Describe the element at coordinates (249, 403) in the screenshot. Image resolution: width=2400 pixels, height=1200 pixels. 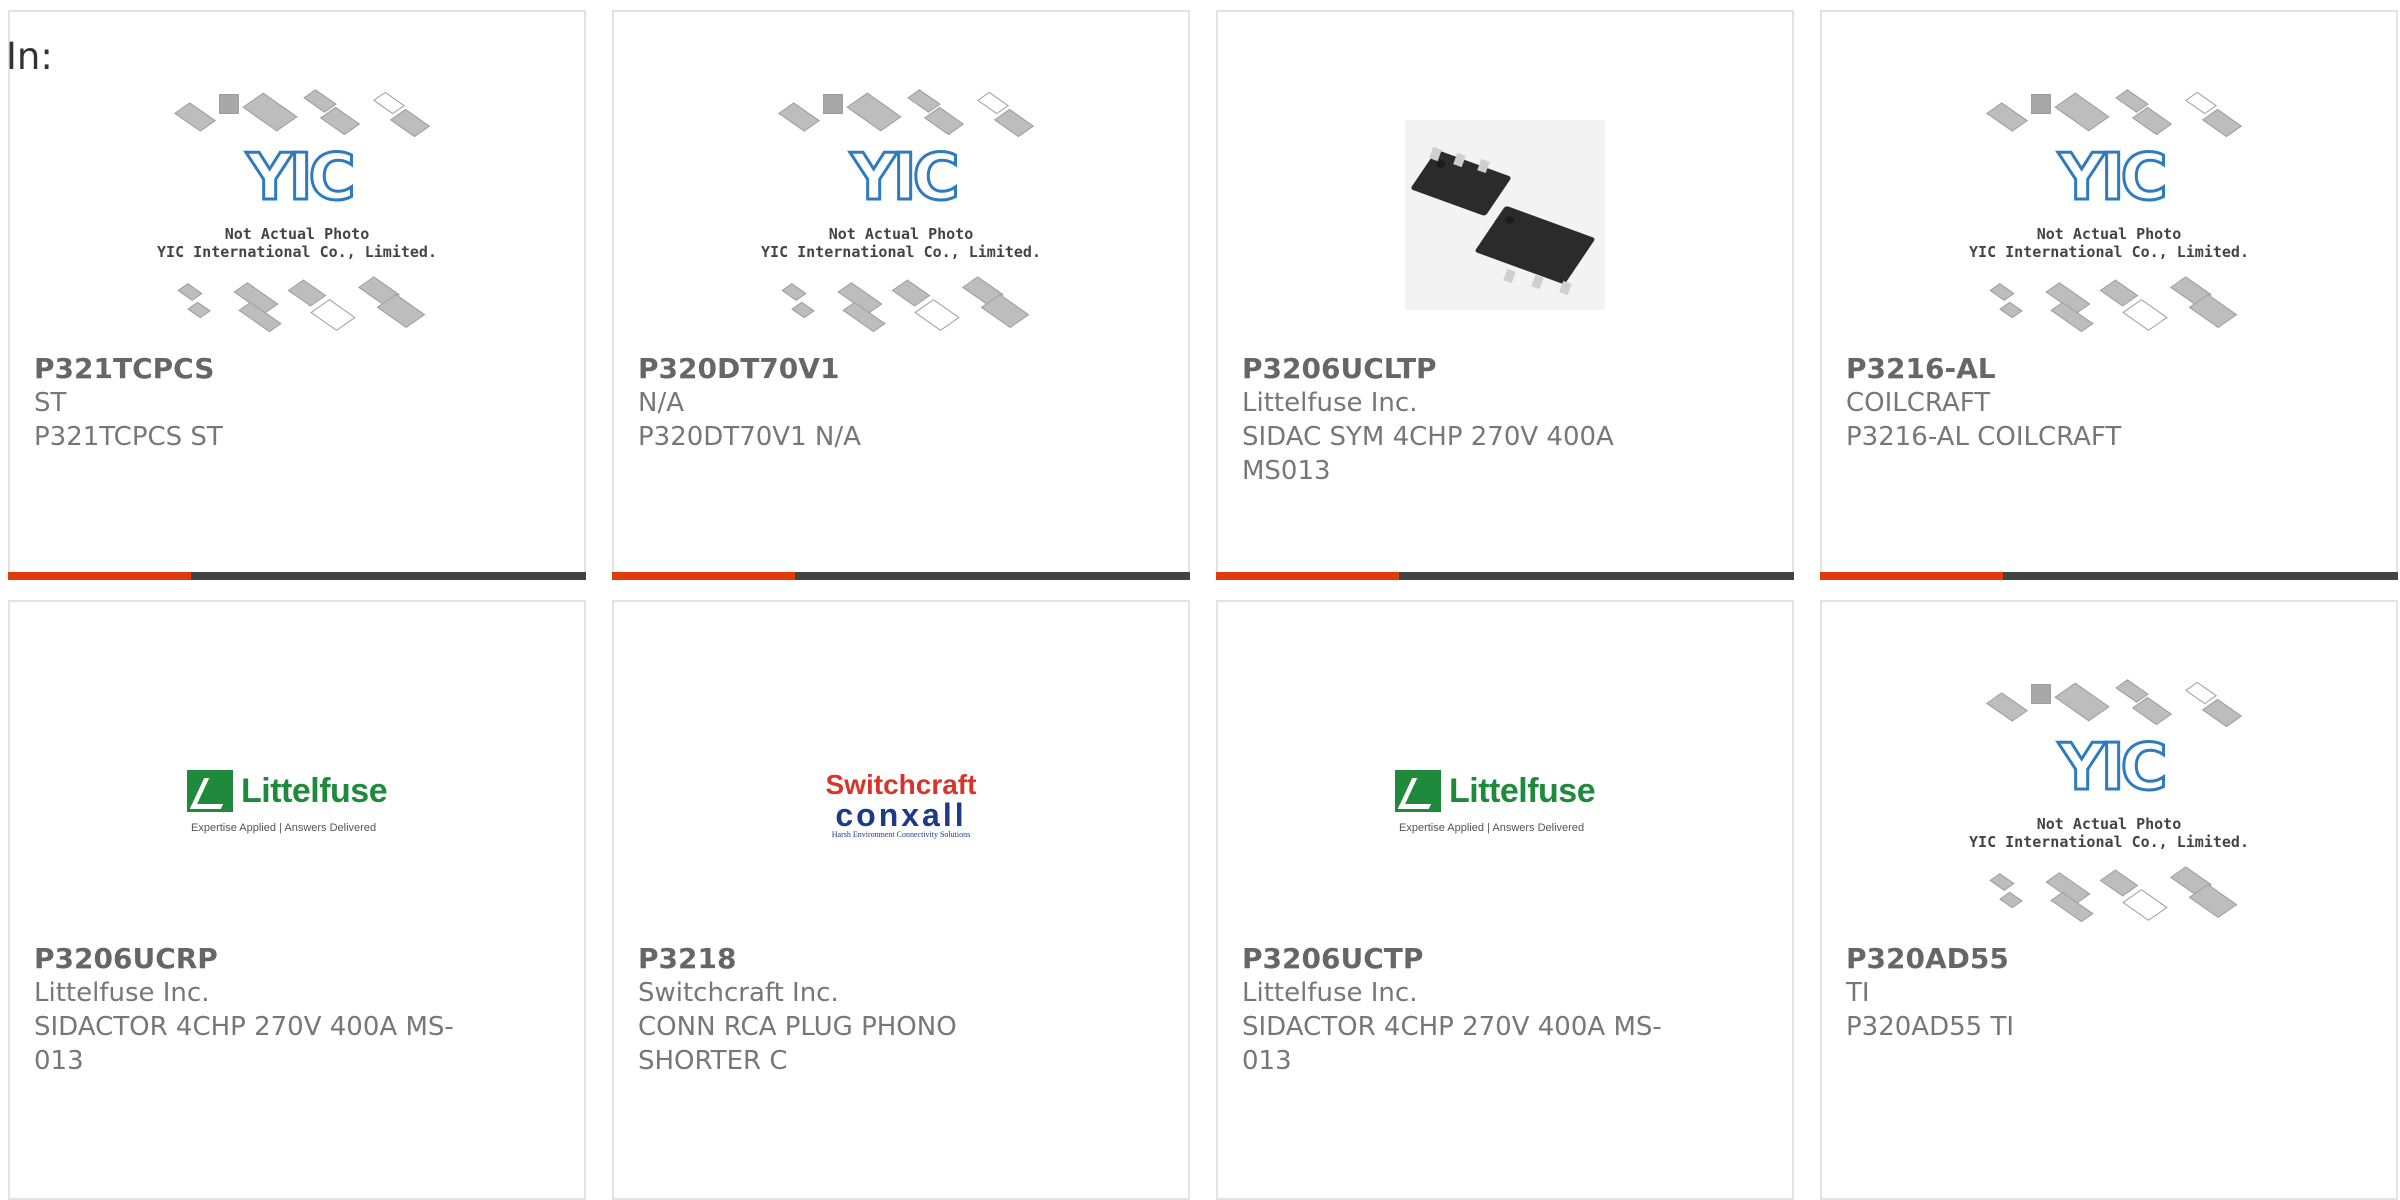
I see `product-info: P321TCPCS ST P321TCPCS ST` at that location.